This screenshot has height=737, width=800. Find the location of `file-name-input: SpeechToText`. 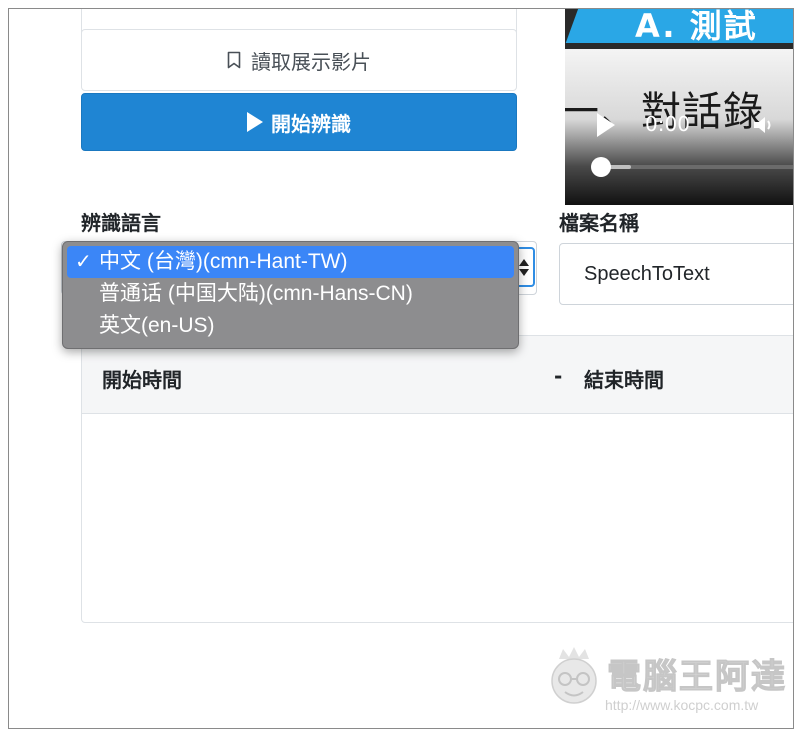

file-name-input: SpeechToText is located at coordinates (676, 274).